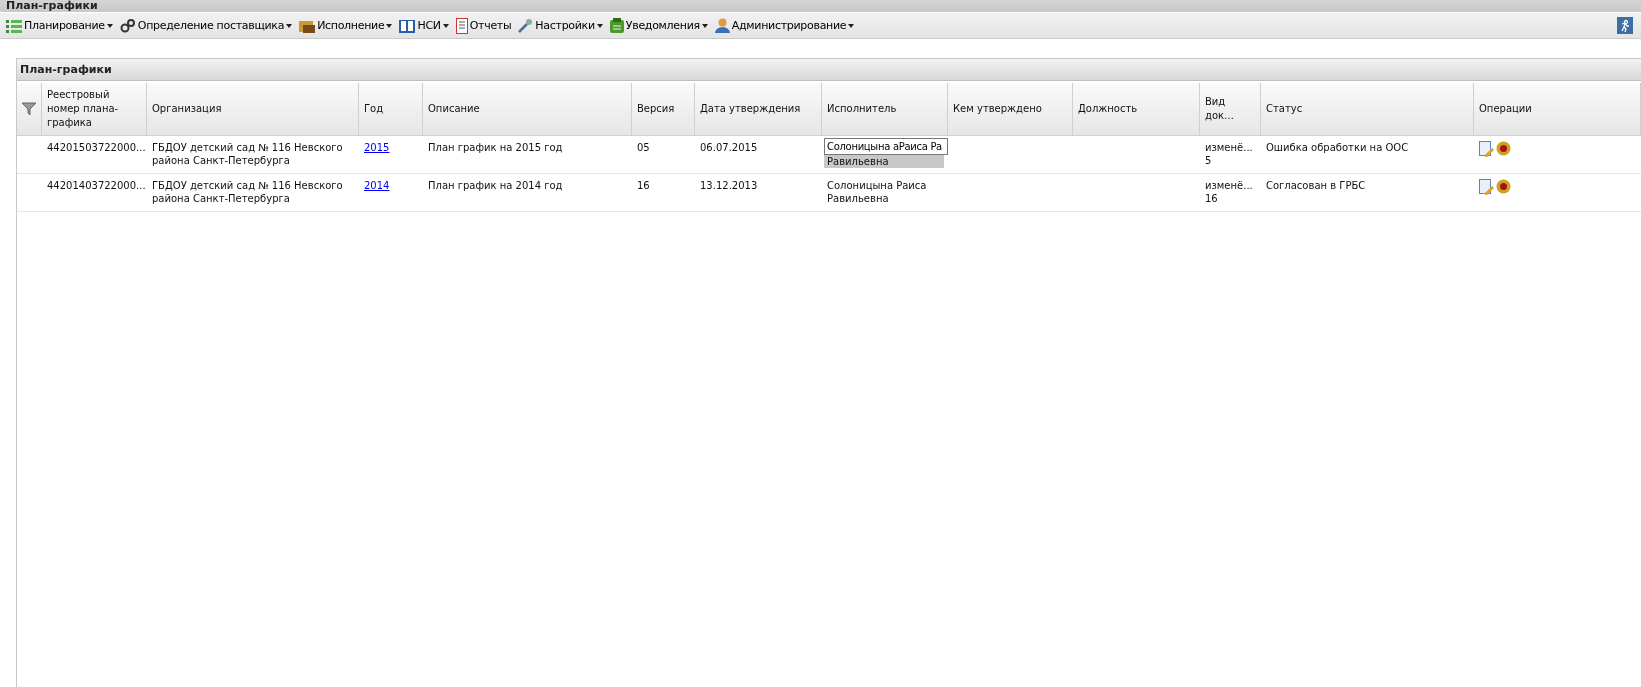 The image size is (1641, 687). Describe the element at coordinates (758, 155) in the screenshot. I see `table-cell: 06.07.2015` at that location.